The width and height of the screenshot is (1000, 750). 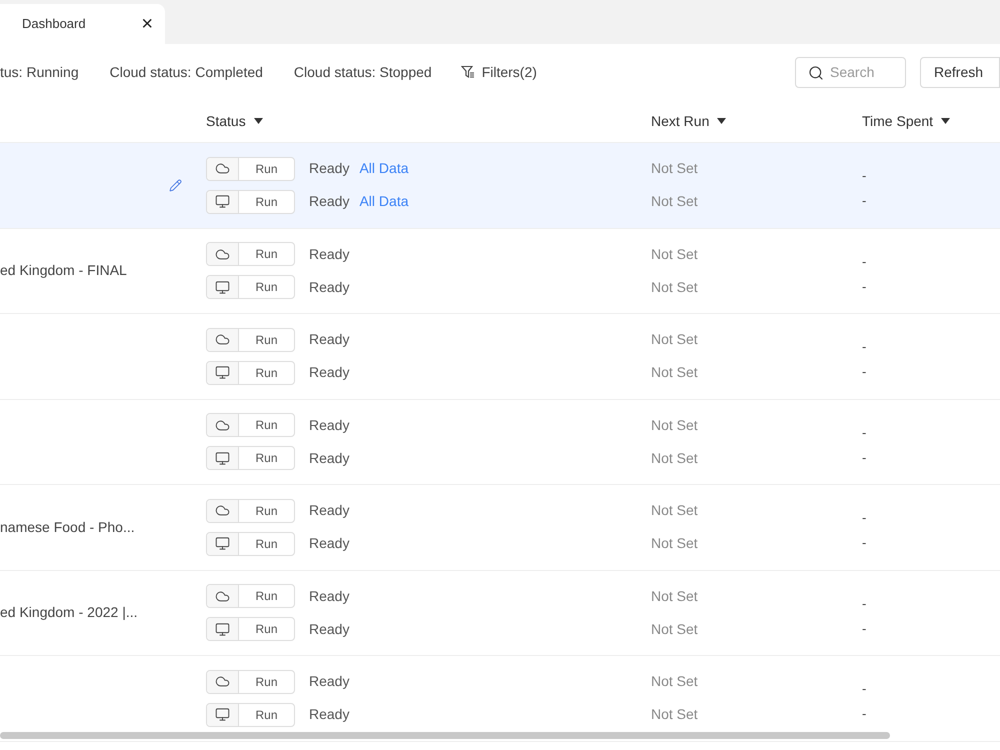 What do you see at coordinates (816, 72) in the screenshot?
I see `search-icon` at bounding box center [816, 72].